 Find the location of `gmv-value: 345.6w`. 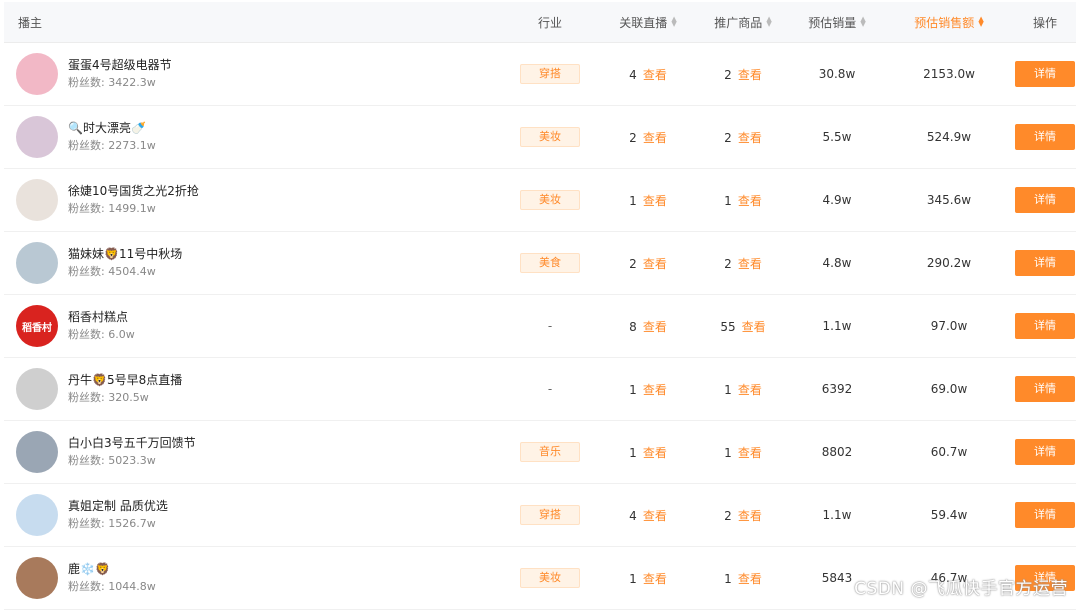

gmv-value: 345.6w is located at coordinates (949, 200).